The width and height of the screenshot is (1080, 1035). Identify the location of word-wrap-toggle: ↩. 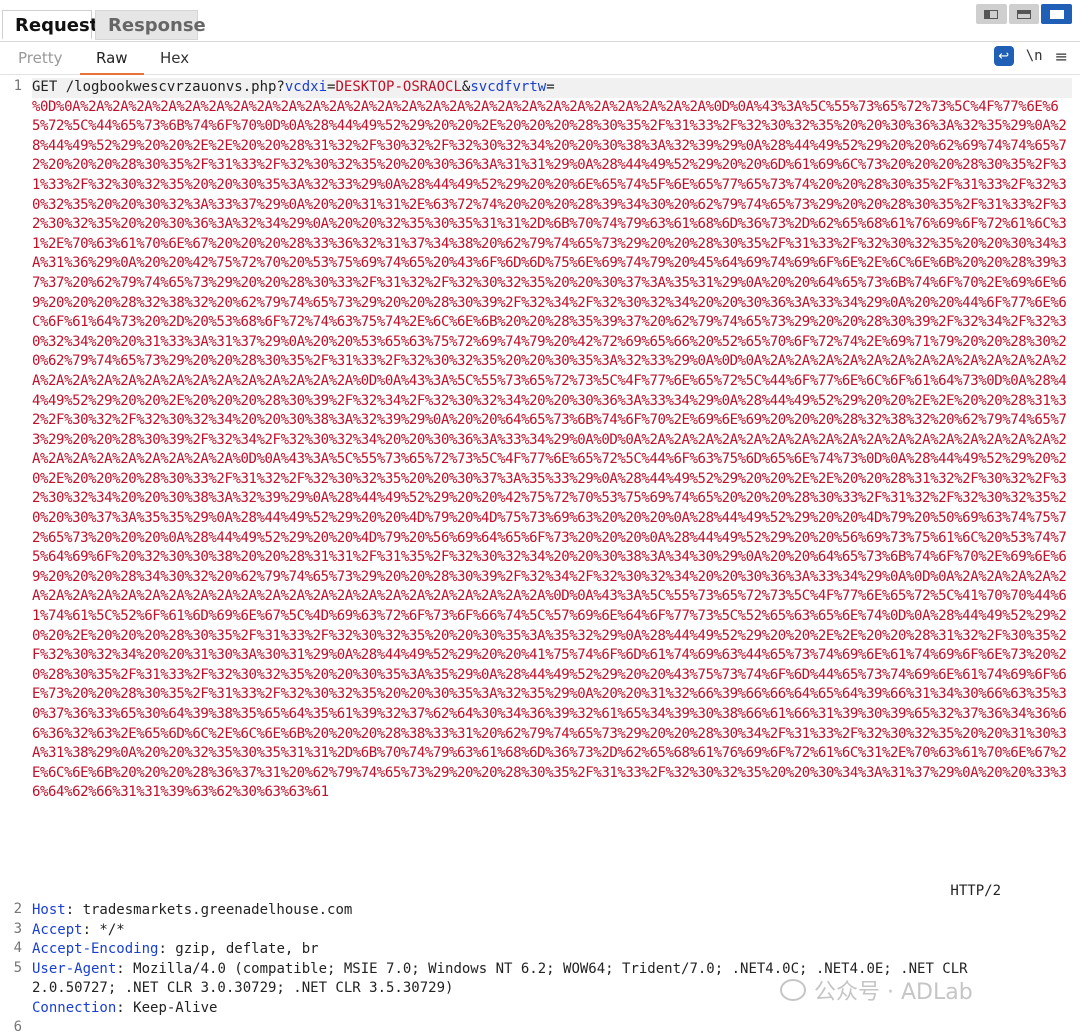
(1003, 56).